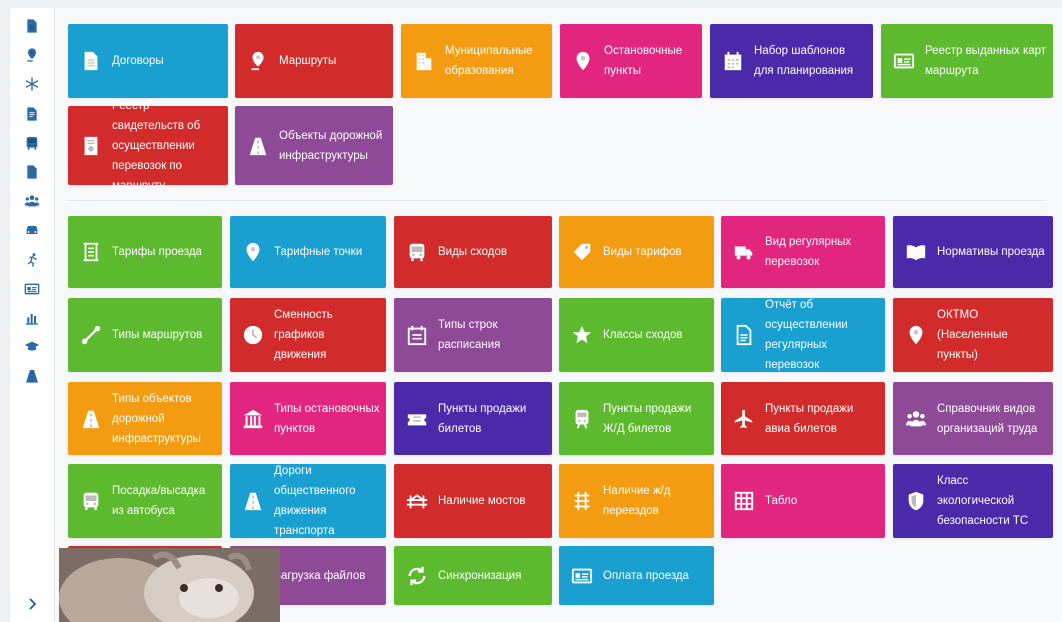 The height and width of the screenshot is (622, 1062). I want to click on tile-label: Муниципальные образования, so click(489, 61).